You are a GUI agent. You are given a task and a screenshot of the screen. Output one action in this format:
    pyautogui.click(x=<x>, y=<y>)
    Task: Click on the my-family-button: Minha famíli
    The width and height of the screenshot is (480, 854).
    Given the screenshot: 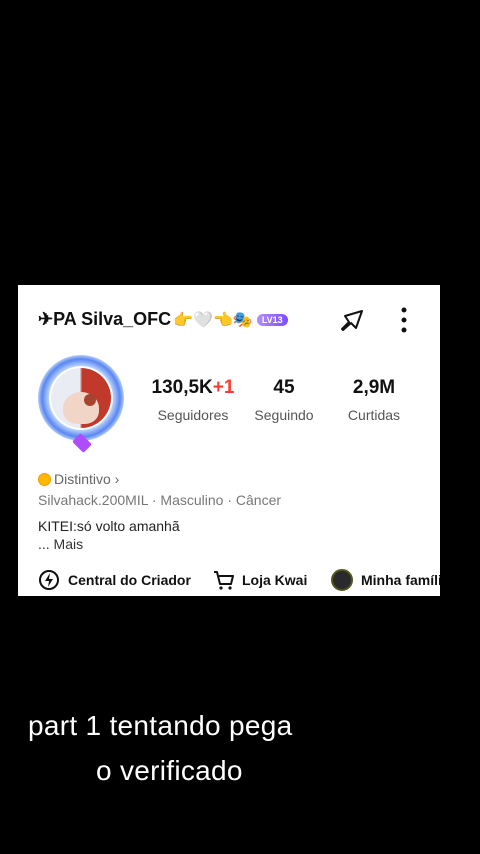 What is the action you would take?
    pyautogui.click(x=385, y=580)
    